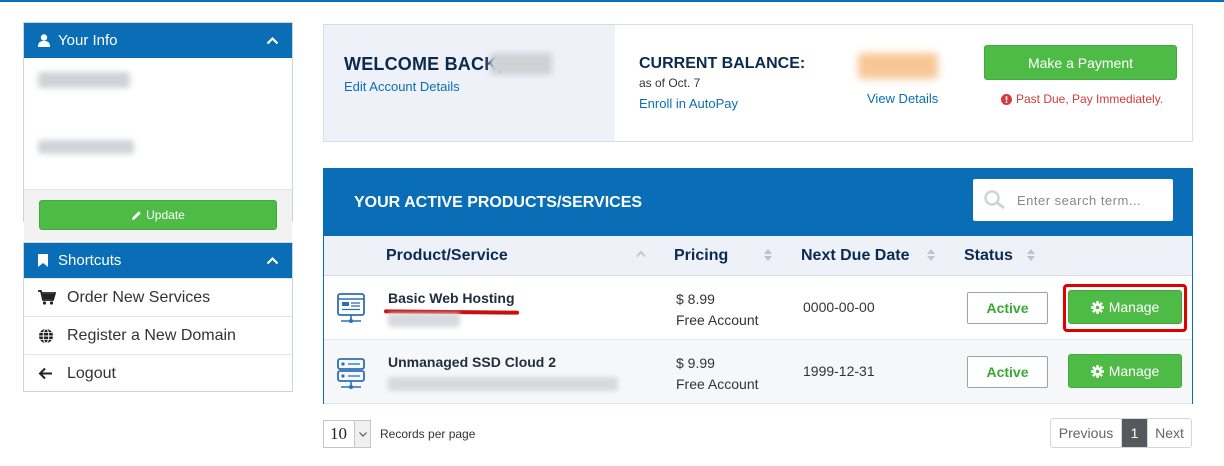  What do you see at coordinates (839, 371) in the screenshot?
I see `next-due-date: 1999-12-31` at bounding box center [839, 371].